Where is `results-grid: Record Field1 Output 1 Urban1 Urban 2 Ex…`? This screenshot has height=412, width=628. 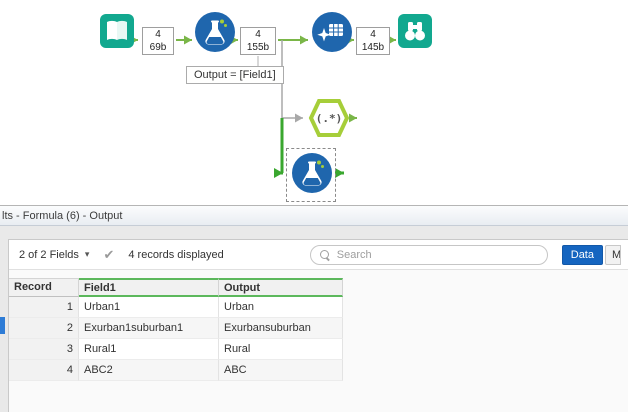
results-grid: Record Field1 Output 1 Urban1 Urban 2 Ex… is located at coordinates (176, 329).